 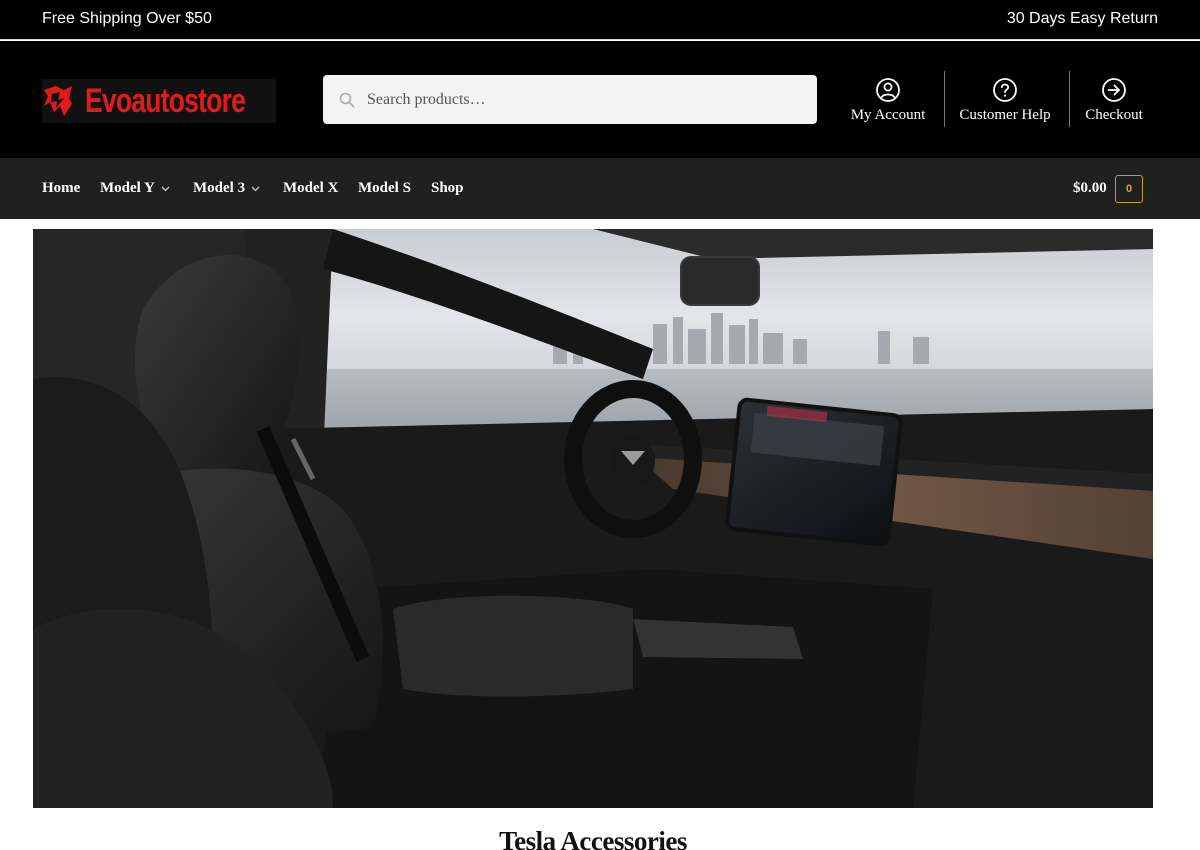 I want to click on nav-item-model-y: Model Y, so click(x=135, y=188).